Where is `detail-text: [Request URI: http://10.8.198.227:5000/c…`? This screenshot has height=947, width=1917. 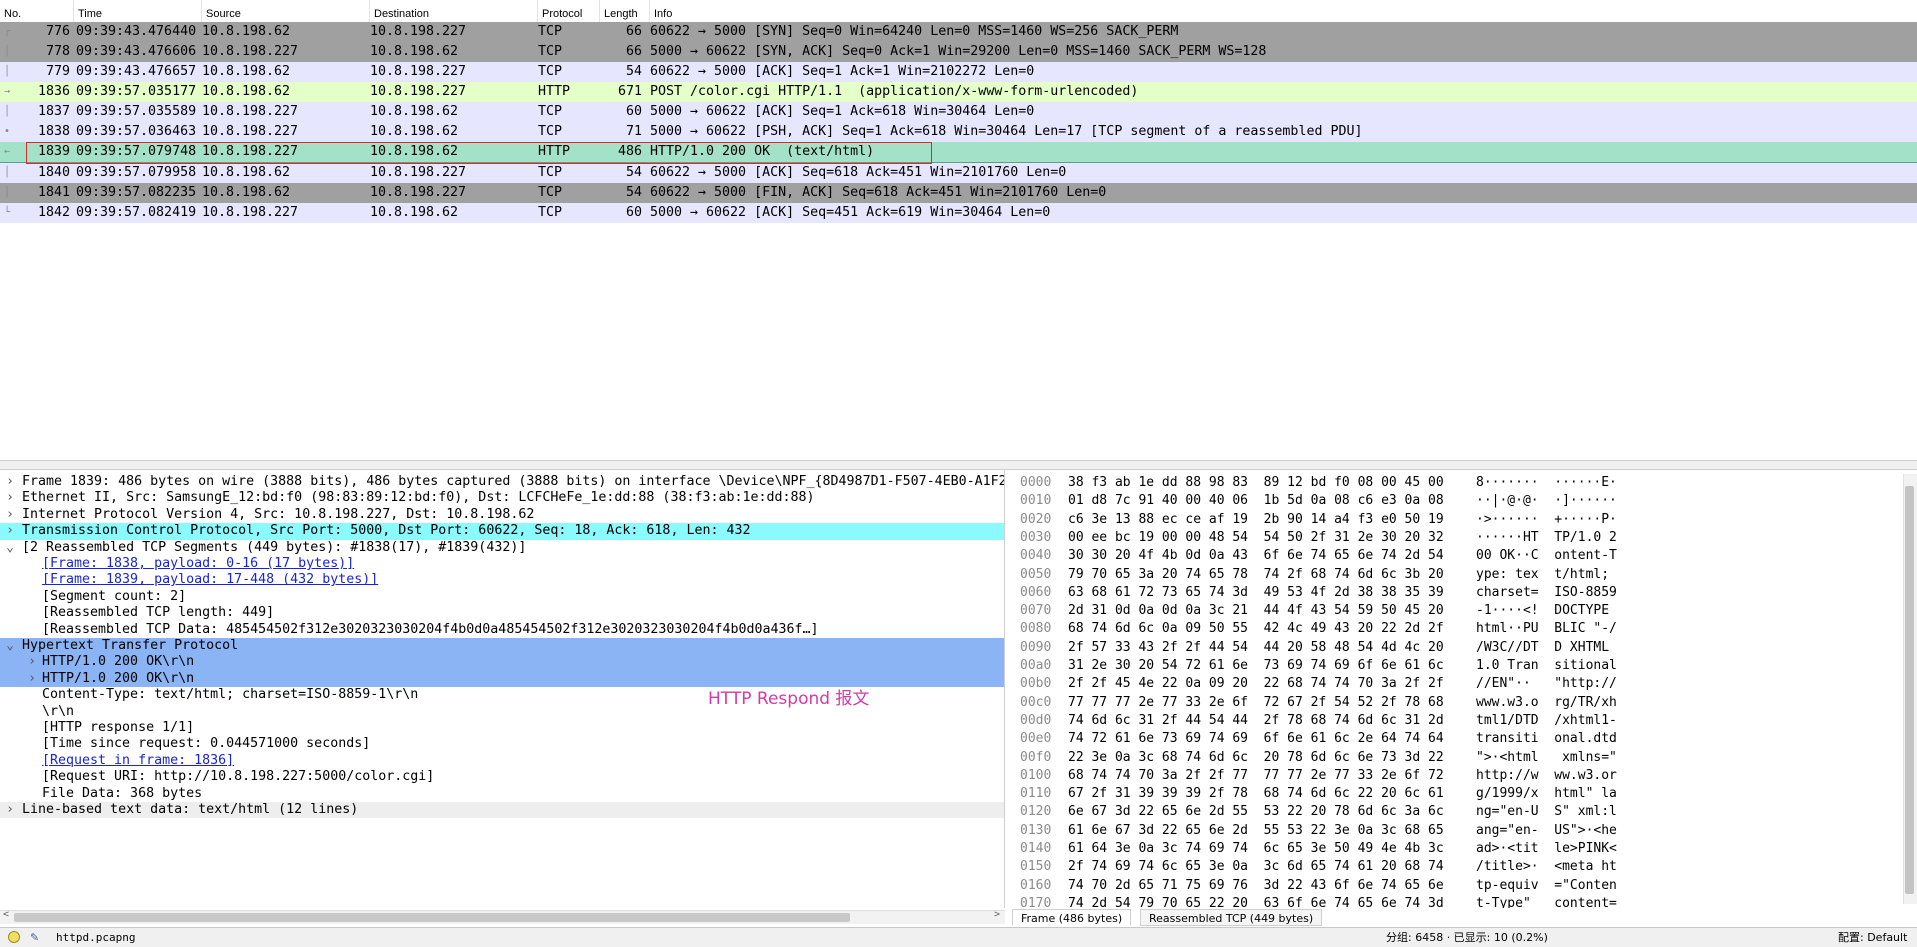 detail-text: [Request URI: http://10.8.198.227:5000/c… is located at coordinates (238, 777).